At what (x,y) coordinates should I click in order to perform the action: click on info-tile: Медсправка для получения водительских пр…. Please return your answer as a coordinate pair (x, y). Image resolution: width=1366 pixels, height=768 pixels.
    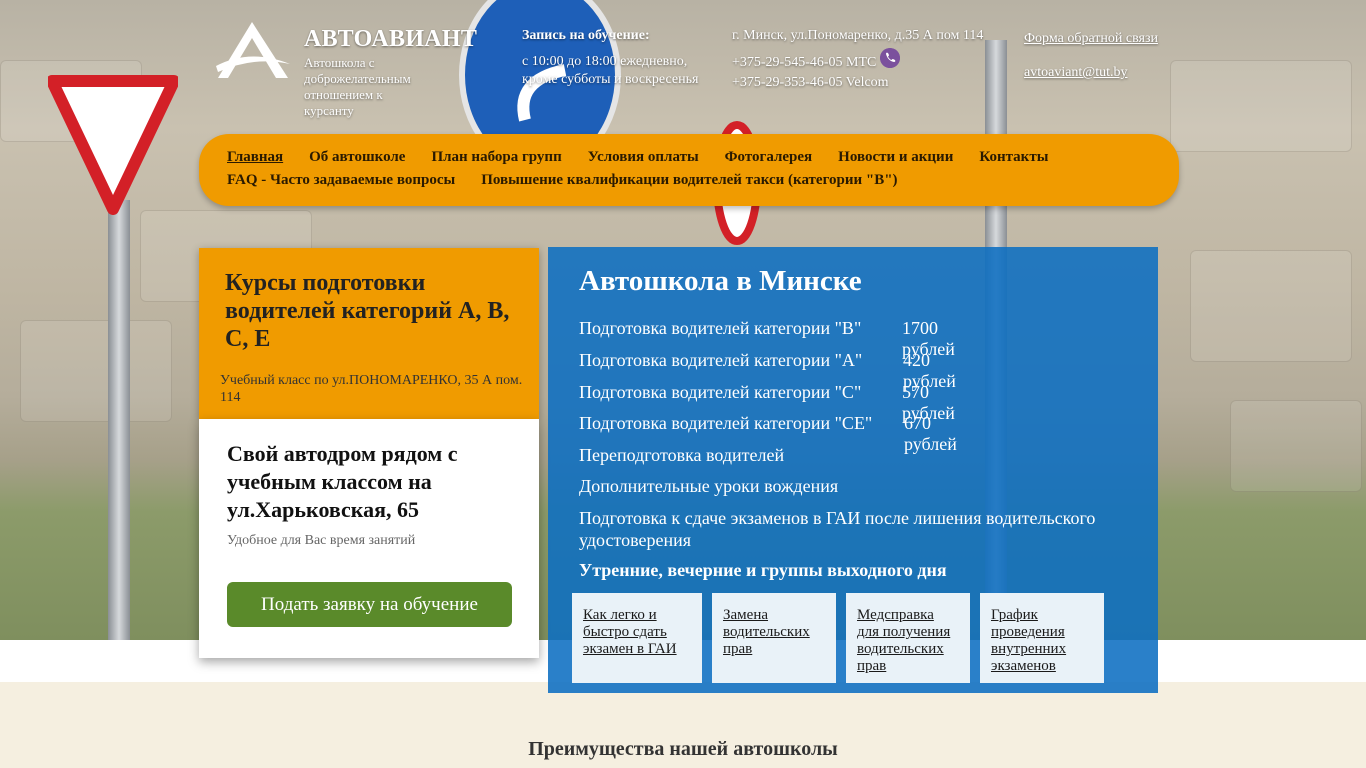
    Looking at the image, I should click on (908, 638).